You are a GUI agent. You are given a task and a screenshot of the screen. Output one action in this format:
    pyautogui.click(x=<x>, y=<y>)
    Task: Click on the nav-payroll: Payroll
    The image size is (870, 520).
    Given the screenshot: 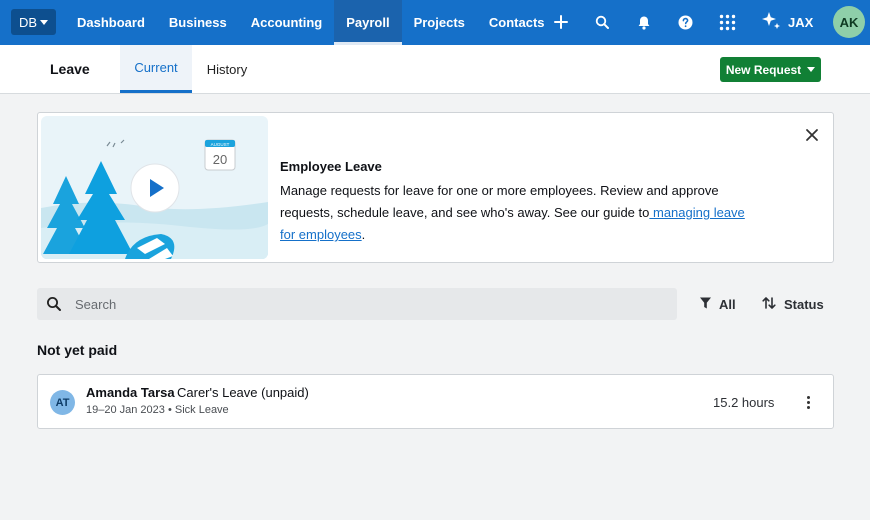 What is the action you would take?
    pyautogui.click(x=368, y=22)
    